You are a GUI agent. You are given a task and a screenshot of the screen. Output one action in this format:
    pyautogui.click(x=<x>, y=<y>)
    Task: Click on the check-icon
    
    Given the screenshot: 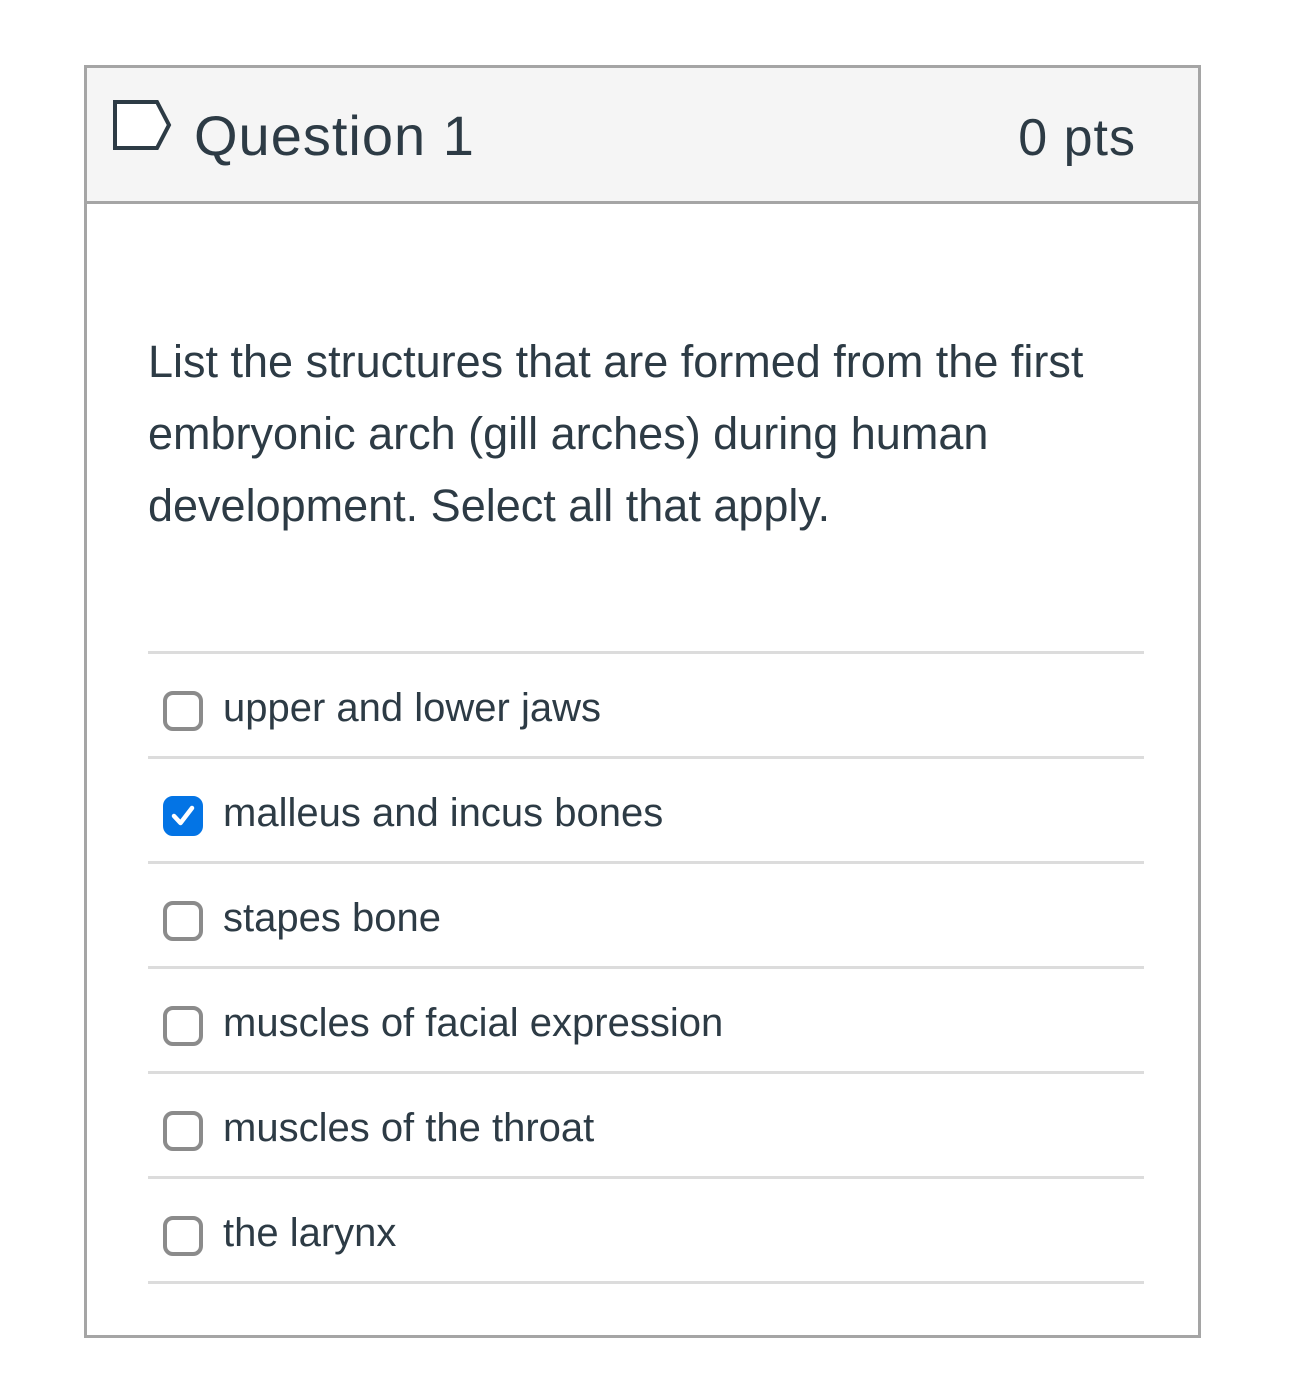 What is the action you would take?
    pyautogui.click(x=183, y=815)
    